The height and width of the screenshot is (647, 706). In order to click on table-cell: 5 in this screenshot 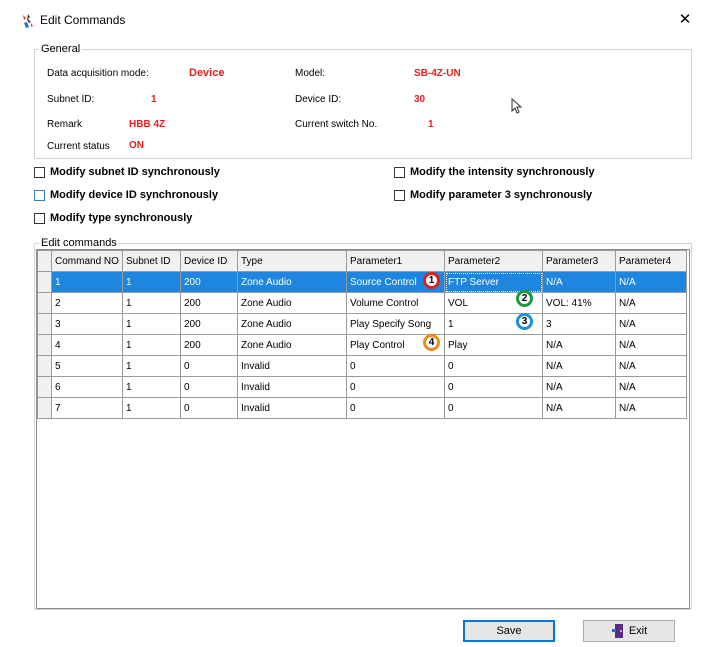, I will do `click(87, 366)`.